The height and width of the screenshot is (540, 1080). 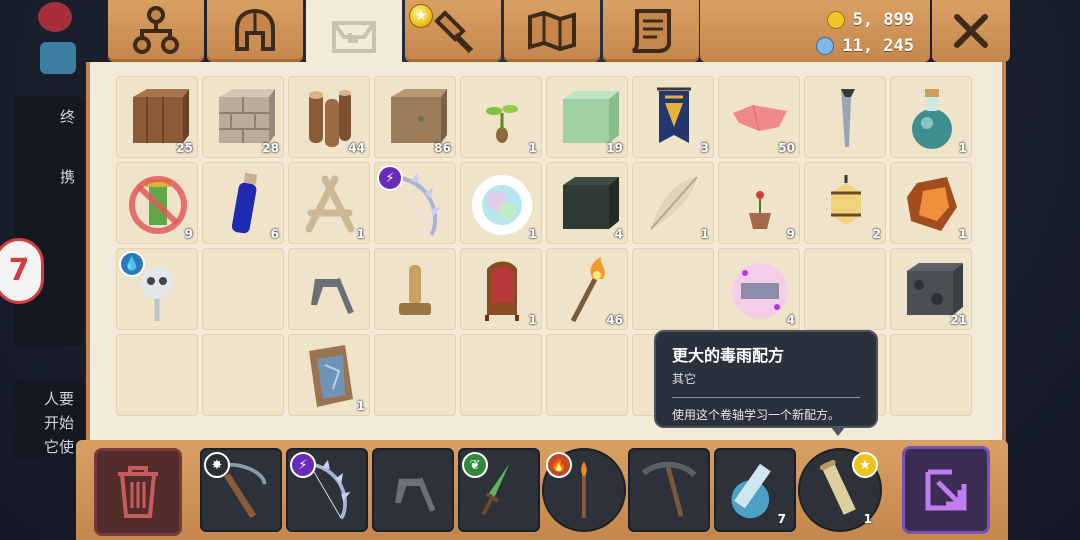 I want to click on tab-map, so click(x=552, y=31).